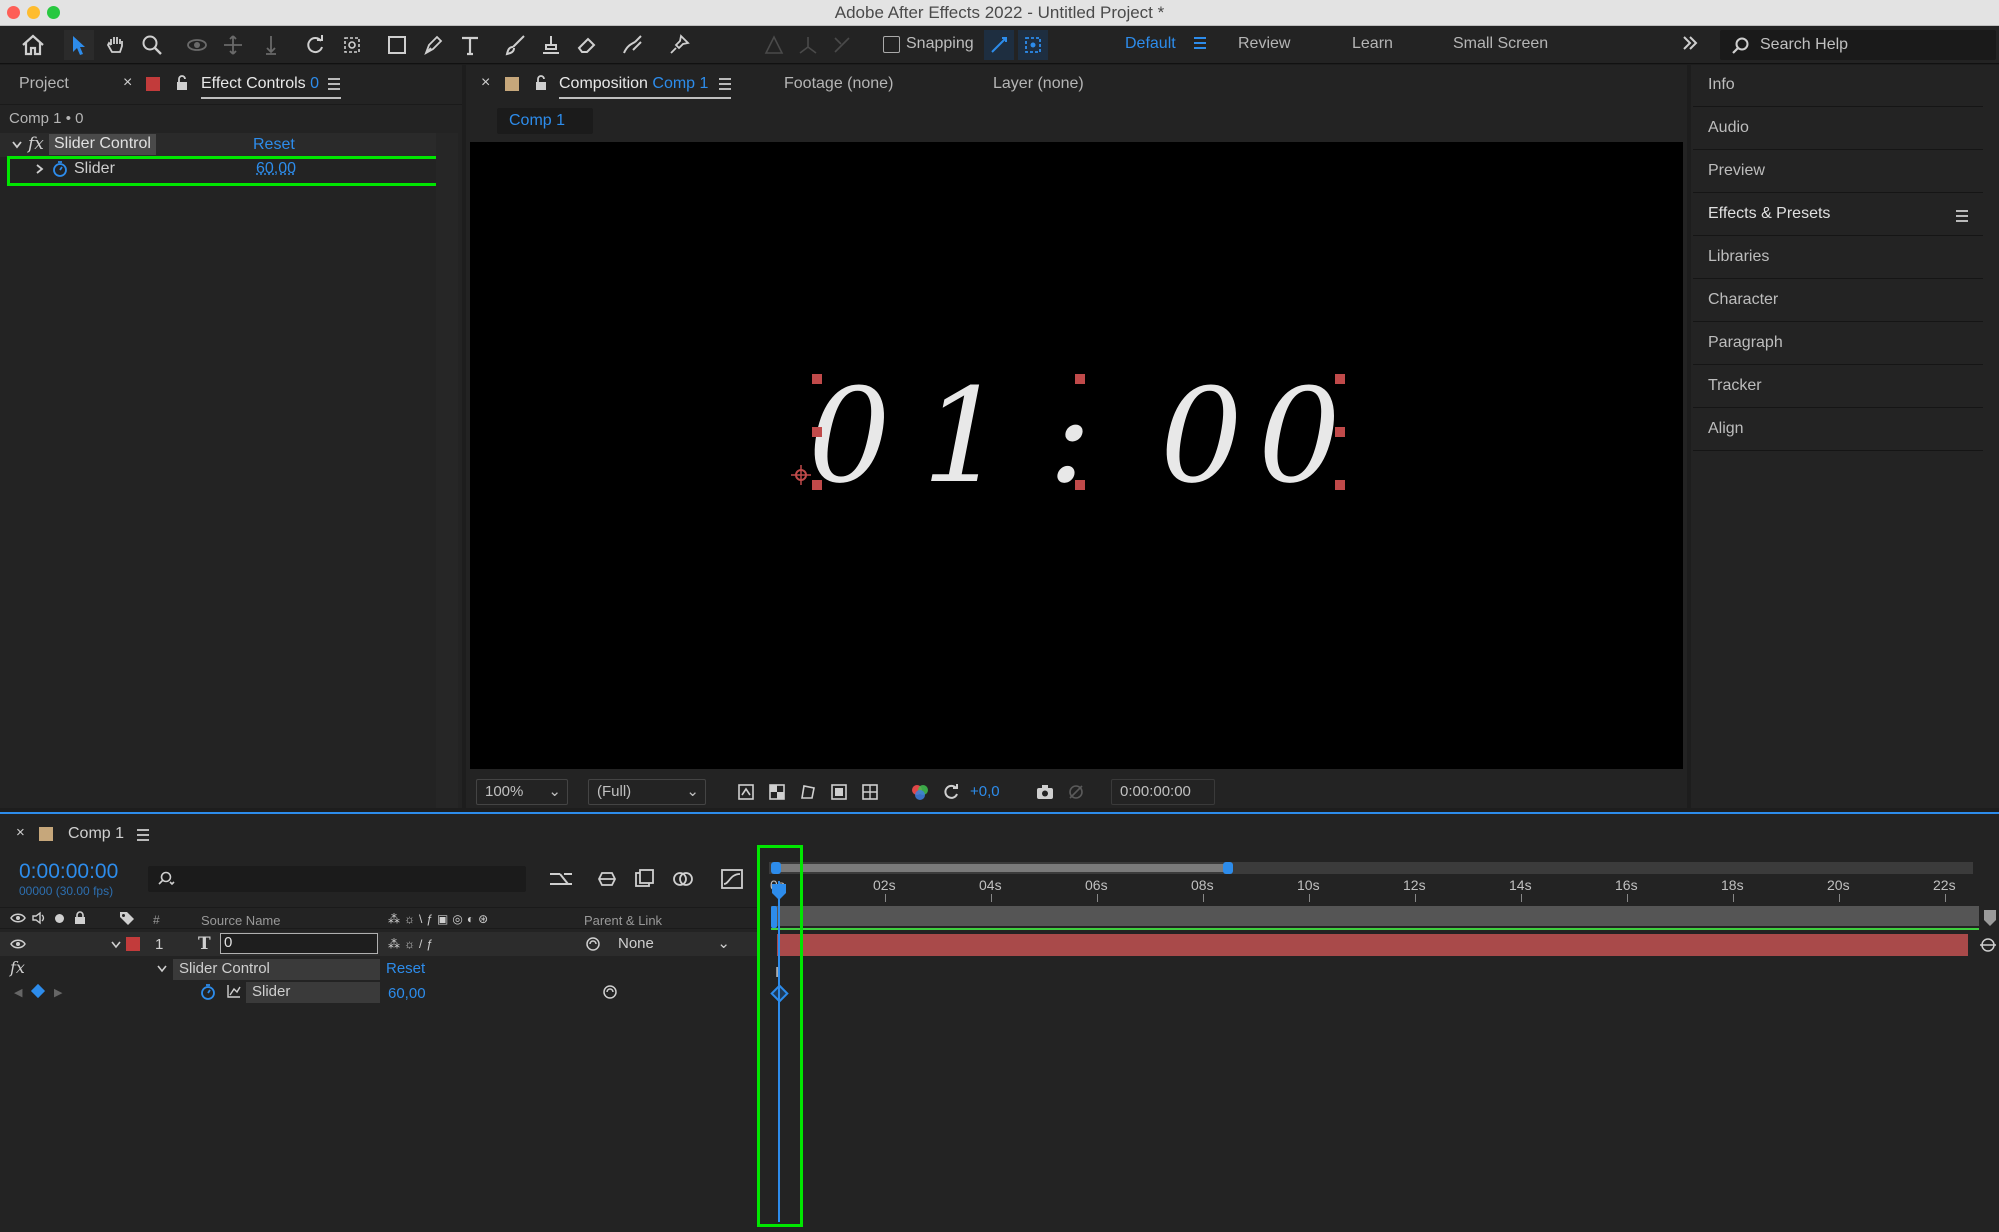  Describe the element at coordinates (313, 992) in the screenshot. I see `timeline-property-name: Slider` at that location.